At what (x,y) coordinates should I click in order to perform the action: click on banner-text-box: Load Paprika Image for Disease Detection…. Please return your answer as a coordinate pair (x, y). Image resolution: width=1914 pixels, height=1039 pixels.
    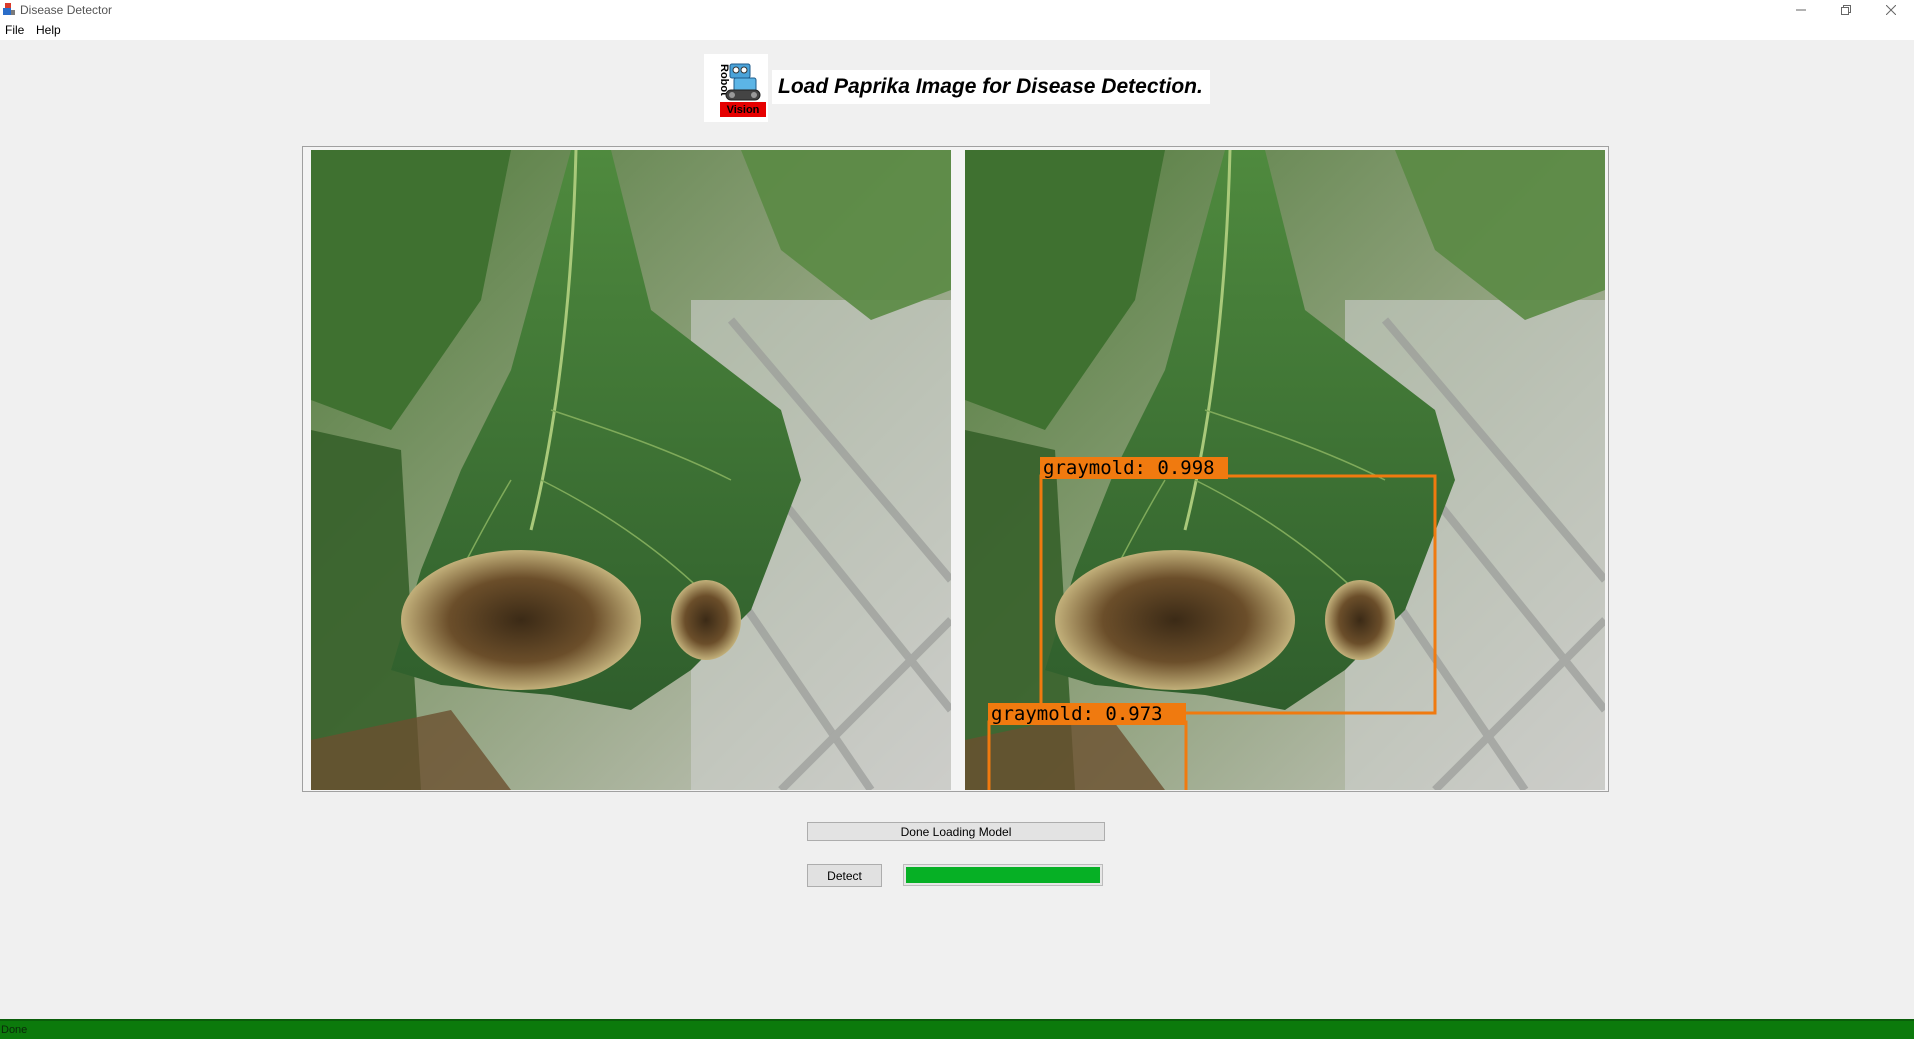
    Looking at the image, I should click on (991, 87).